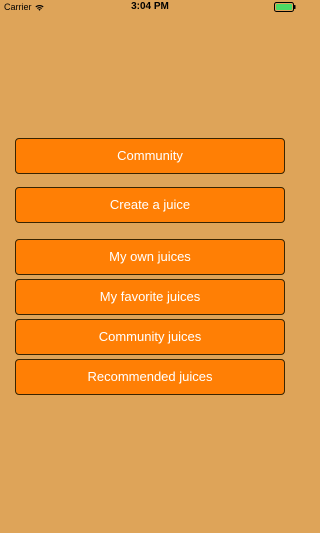 Image resolution: width=320 pixels, height=533 pixels. What do you see at coordinates (150, 337) in the screenshot?
I see `community-juices-button: Community juices` at bounding box center [150, 337].